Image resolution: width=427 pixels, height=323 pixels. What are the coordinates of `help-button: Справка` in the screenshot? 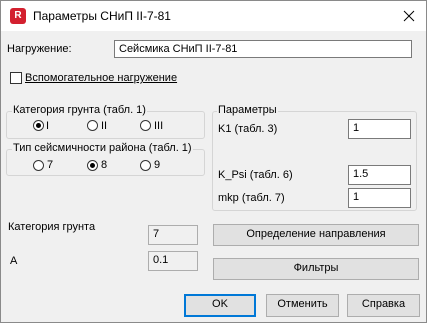 It's located at (383, 305).